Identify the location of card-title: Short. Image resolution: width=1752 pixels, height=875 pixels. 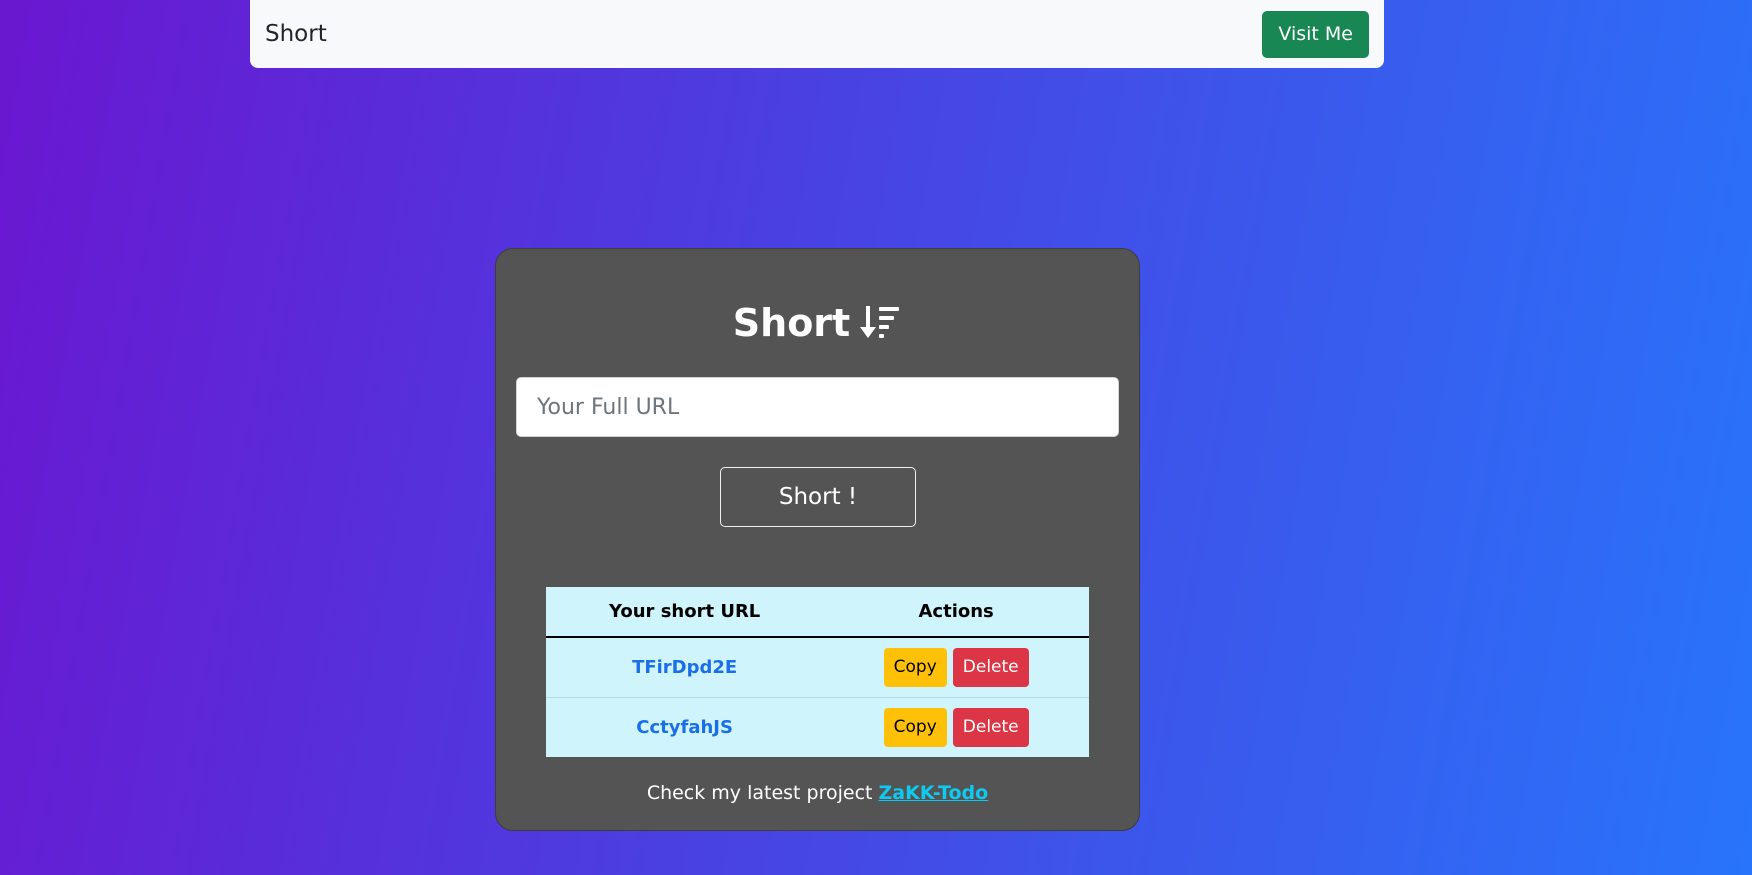
(817, 323).